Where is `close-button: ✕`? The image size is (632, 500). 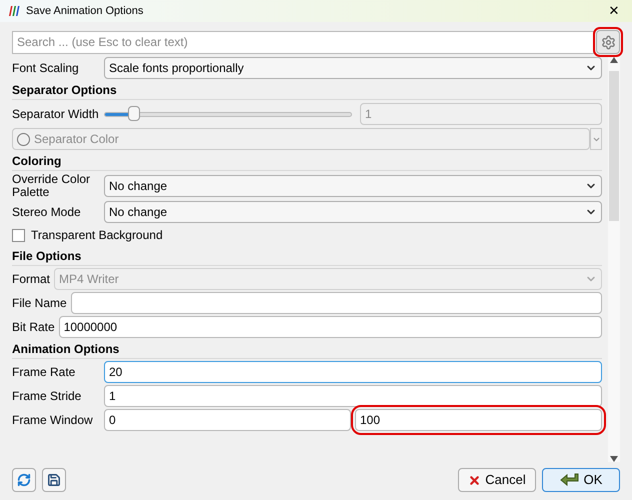 close-button: ✕ is located at coordinates (614, 11).